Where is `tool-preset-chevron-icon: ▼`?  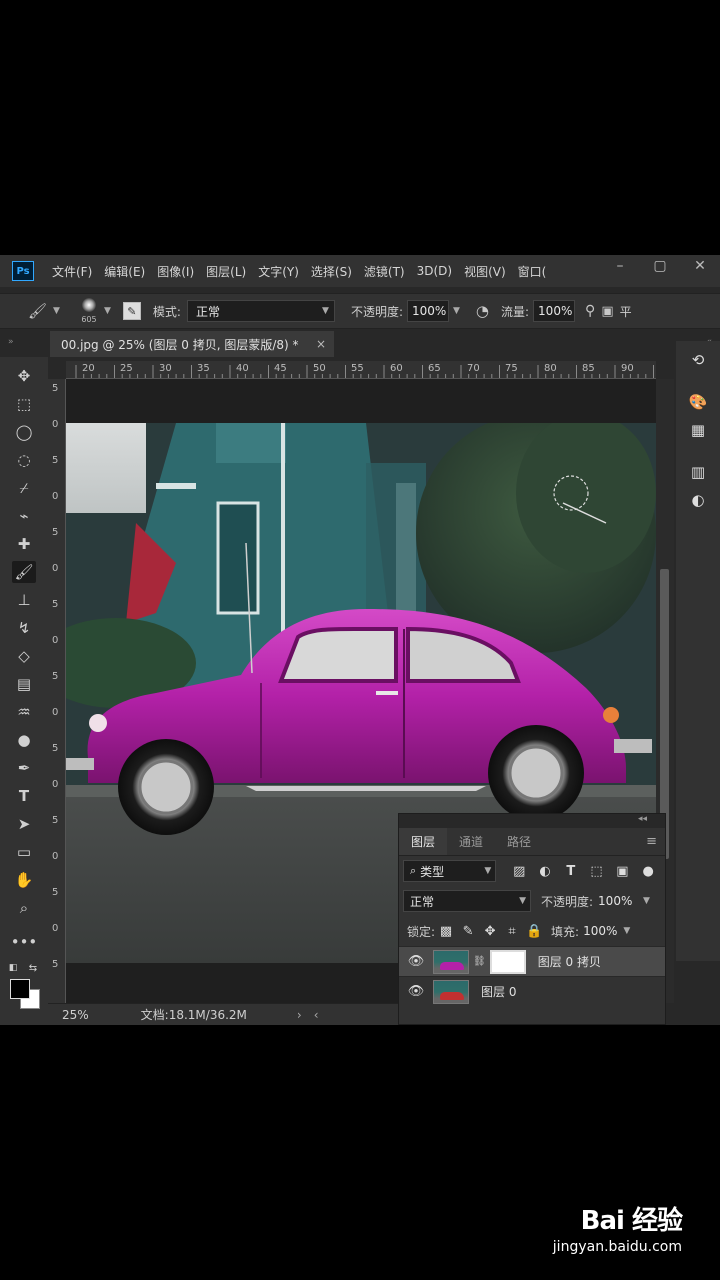 tool-preset-chevron-icon: ▼ is located at coordinates (56, 311).